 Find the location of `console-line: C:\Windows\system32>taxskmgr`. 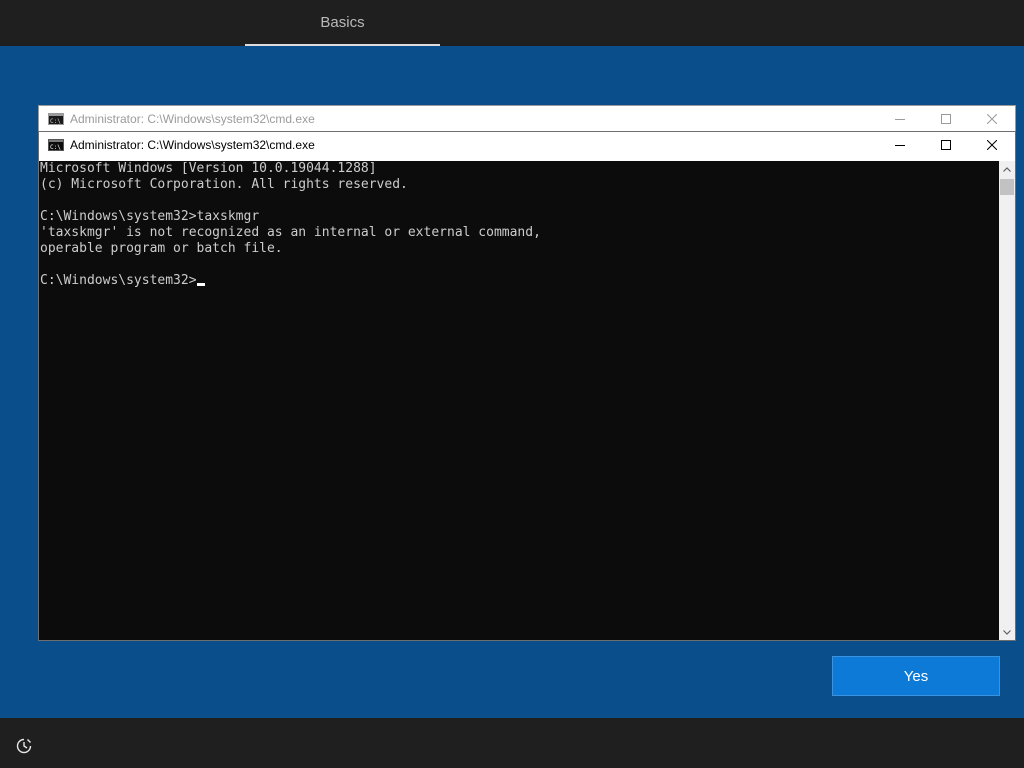

console-line: C:\Windows\system32>taxskmgr is located at coordinates (150, 216).